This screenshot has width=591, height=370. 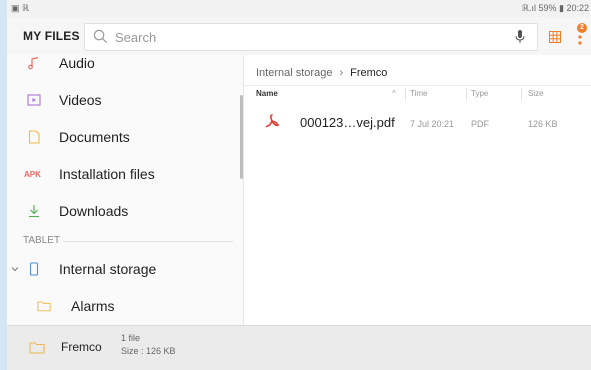 What do you see at coordinates (15, 269) in the screenshot?
I see `chevron-down-icon` at bounding box center [15, 269].